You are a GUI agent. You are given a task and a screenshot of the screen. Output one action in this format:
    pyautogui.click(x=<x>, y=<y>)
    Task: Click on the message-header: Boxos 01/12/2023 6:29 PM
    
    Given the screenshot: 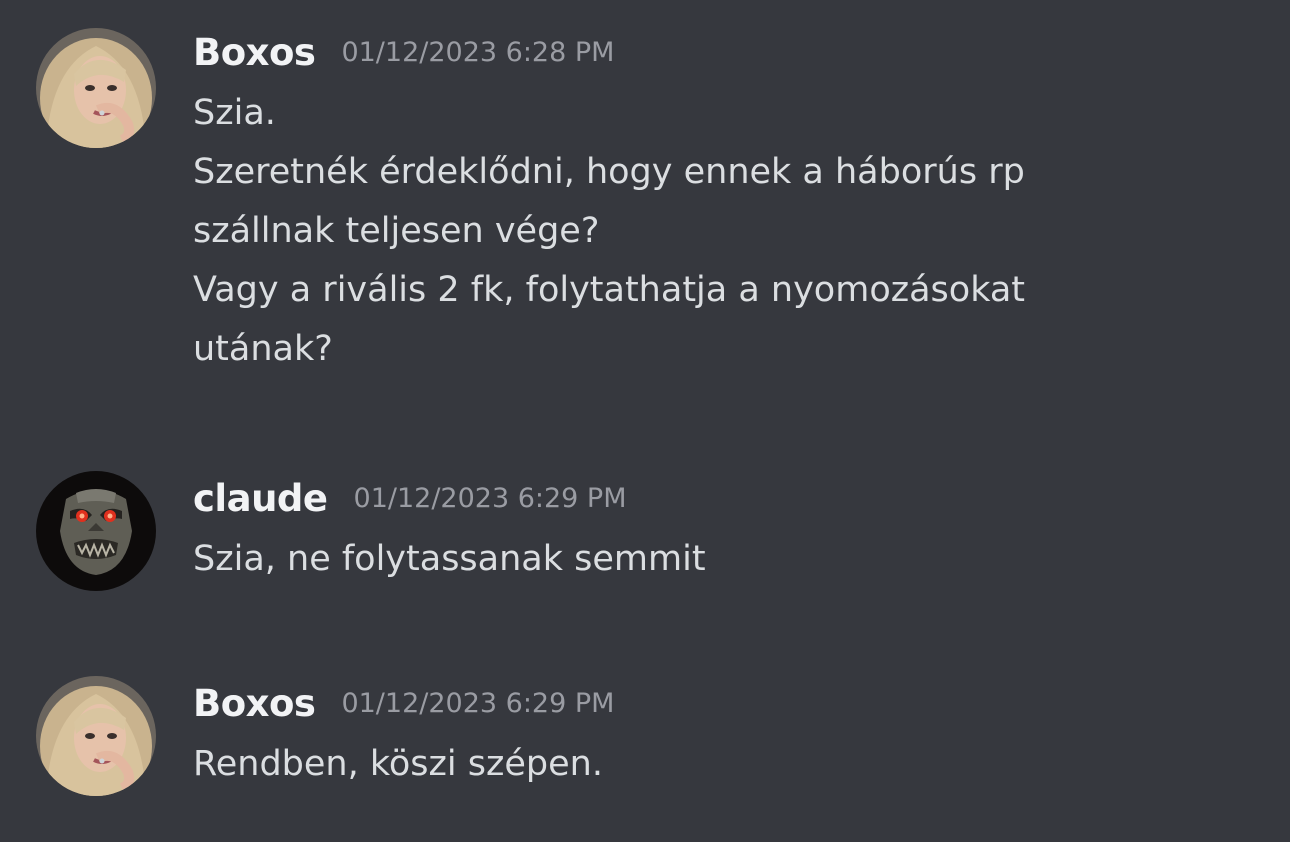 What is the action you would take?
    pyautogui.click(x=403, y=703)
    